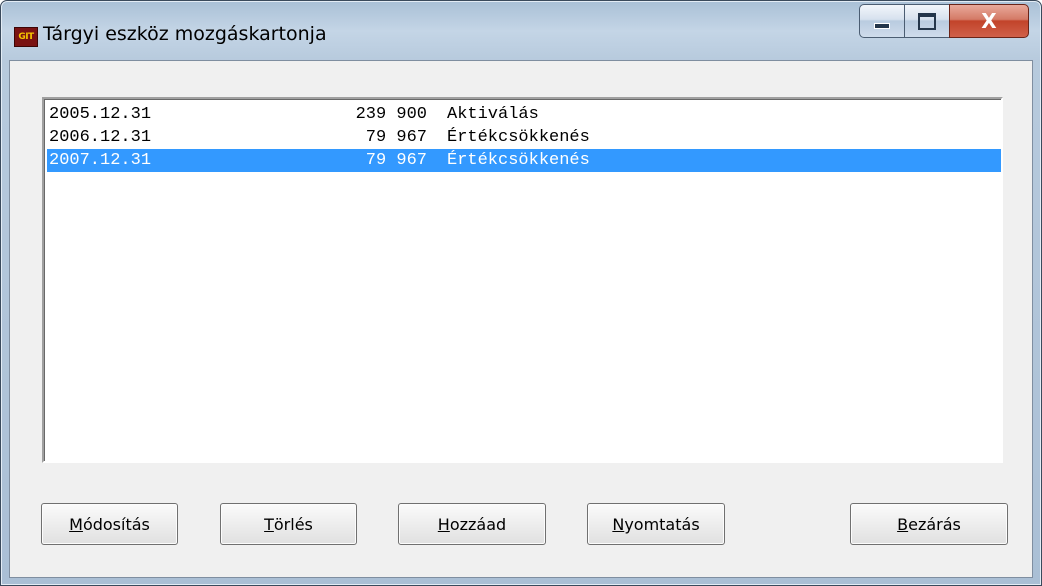 The image size is (1042, 586). I want to click on maximize-button, so click(927, 21).